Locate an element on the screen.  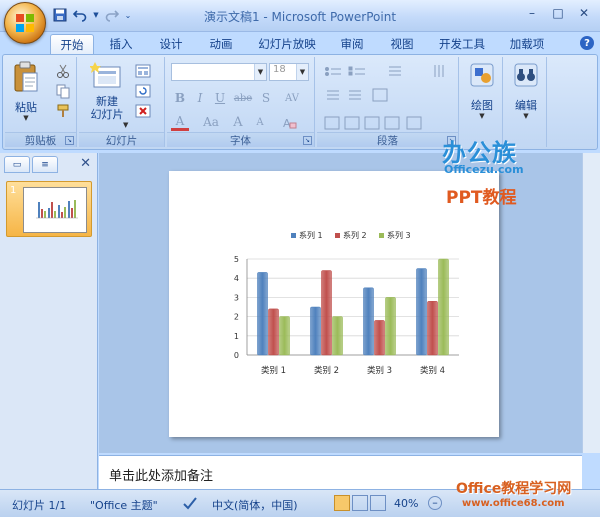
thumbnail-chart-icon is located at coordinates (57, 209).